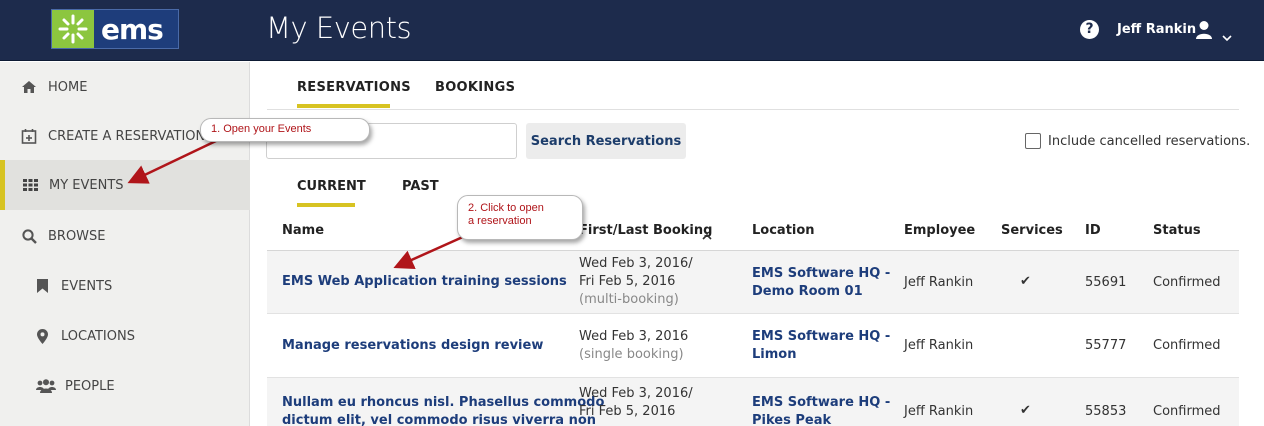  I want to click on sort-ascending-icon, so click(707, 234).